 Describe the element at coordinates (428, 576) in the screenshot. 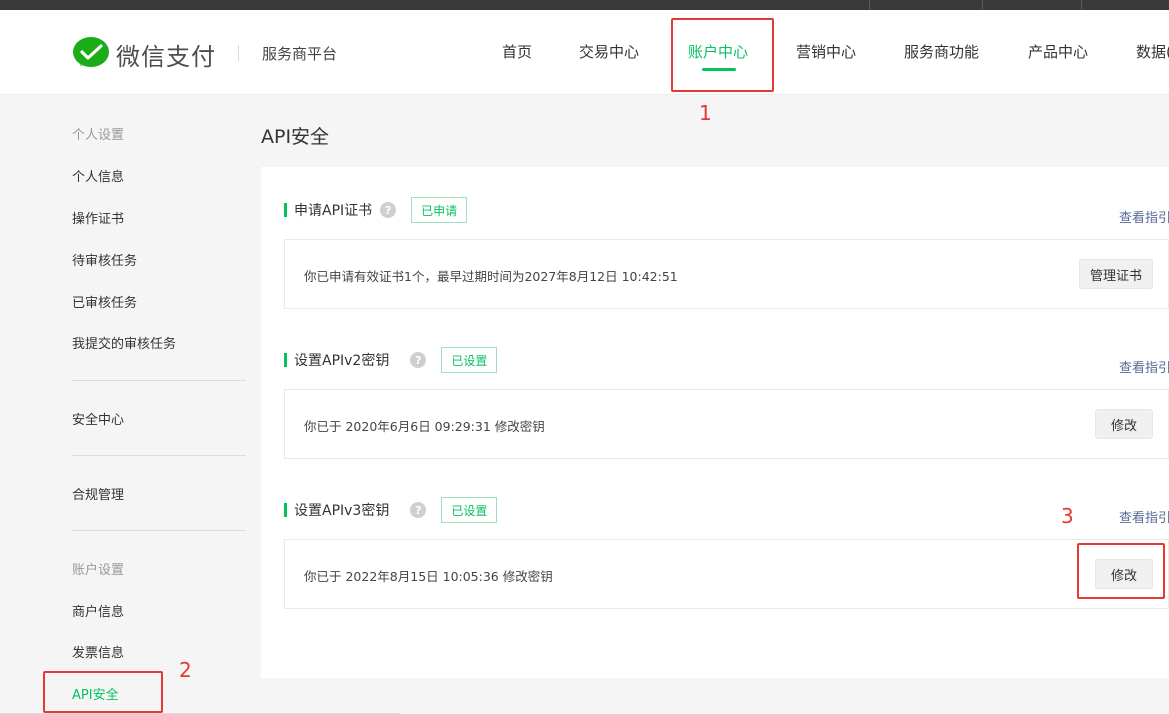

I see `info-text: 你已于 2022年8月15日 10:05:36 修改密钥` at that location.